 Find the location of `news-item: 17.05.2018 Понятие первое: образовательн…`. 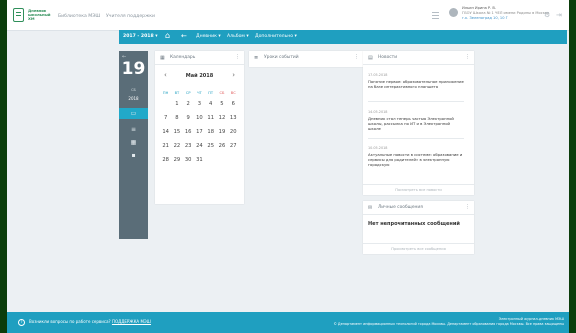

news-item: 17.05.2018 Понятие первое: образовательн… is located at coordinates (416, 81).